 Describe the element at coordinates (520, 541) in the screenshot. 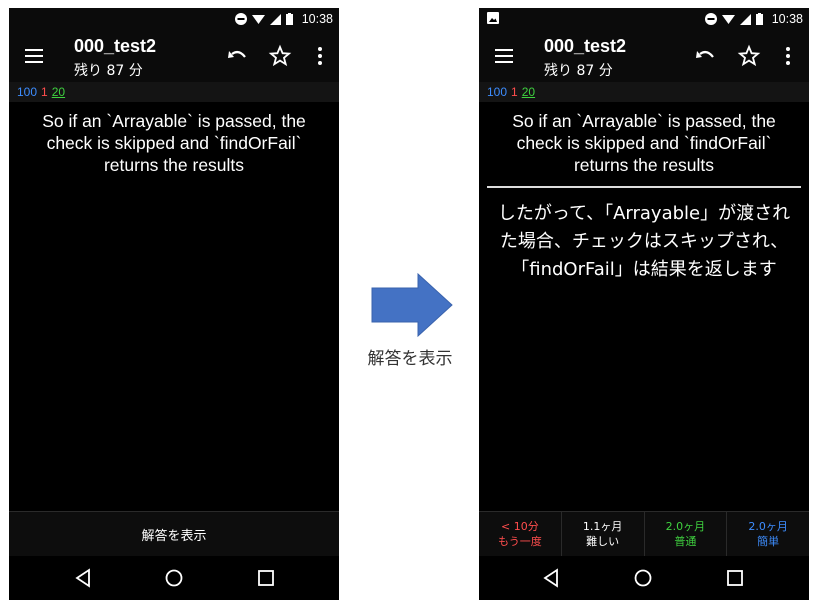

I see `ease-again-label: もう一度` at that location.